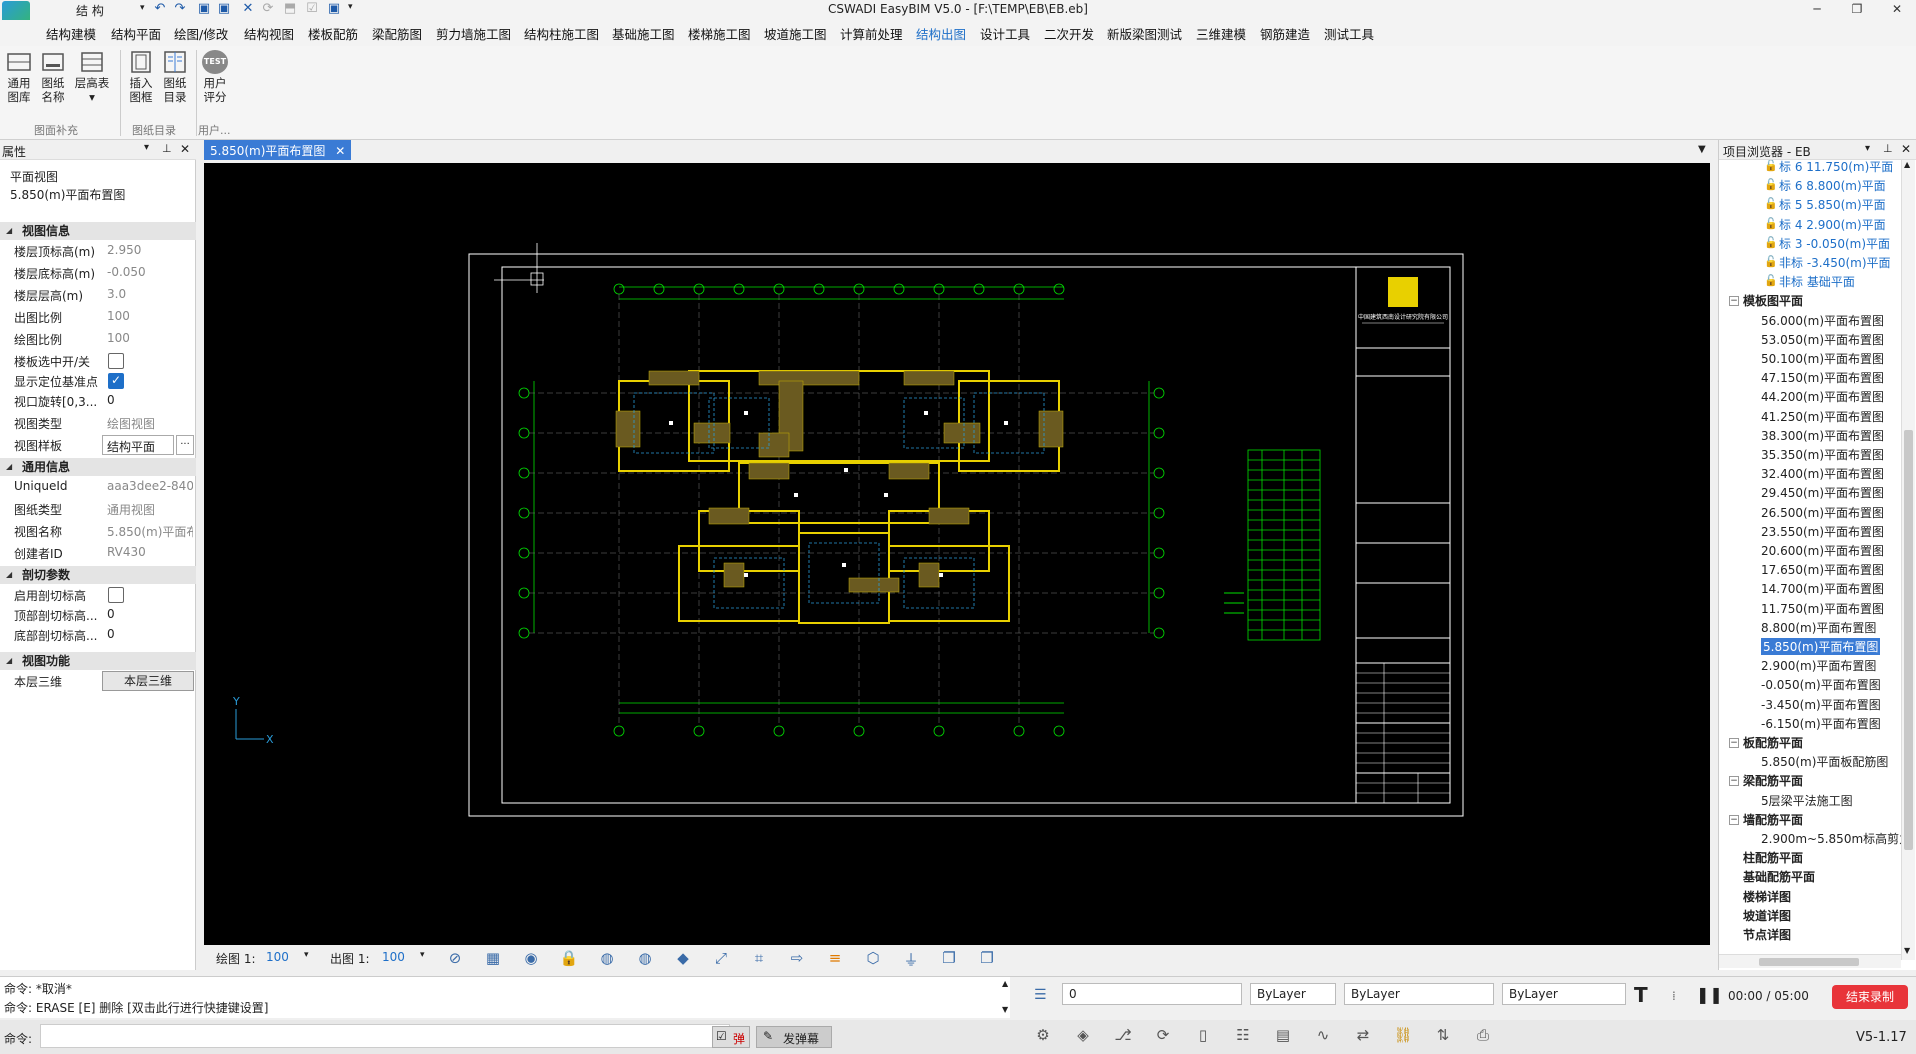 The height and width of the screenshot is (1054, 1916). I want to click on list-icon: ☷, so click(1243, 1036).